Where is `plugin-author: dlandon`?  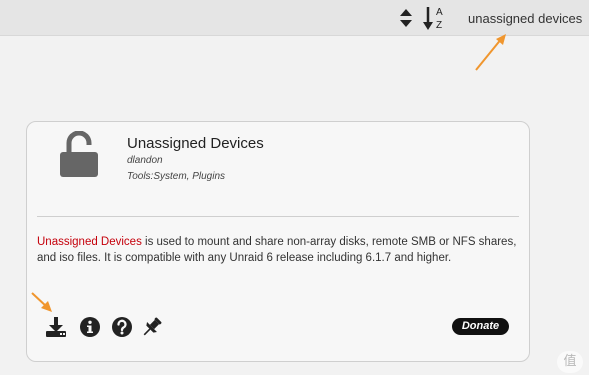
plugin-author: dlandon is located at coordinates (145, 160).